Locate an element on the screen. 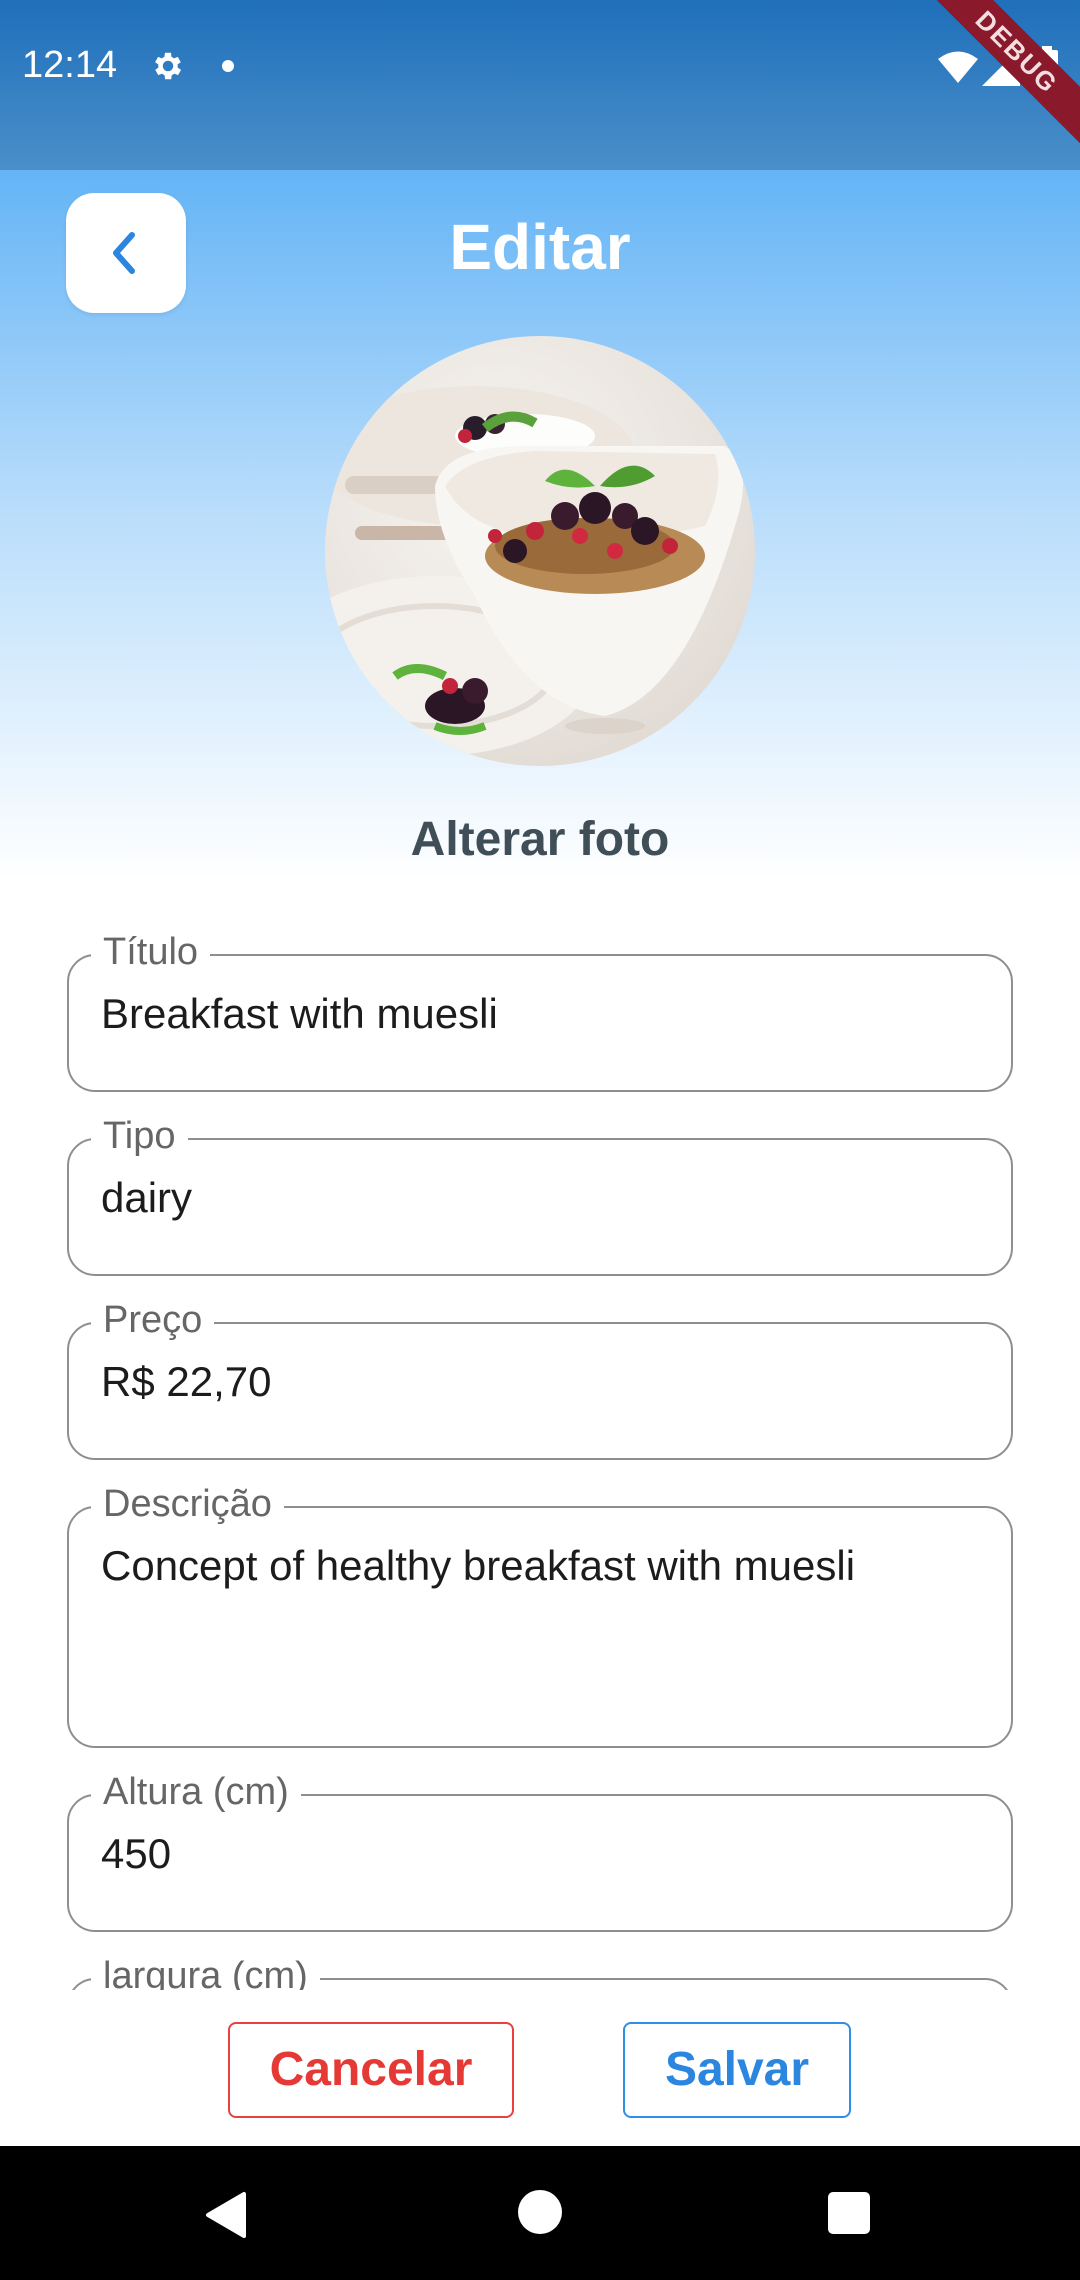 Image resolution: width=1080 pixels, height=2280 pixels. product-photo is located at coordinates (540, 551).